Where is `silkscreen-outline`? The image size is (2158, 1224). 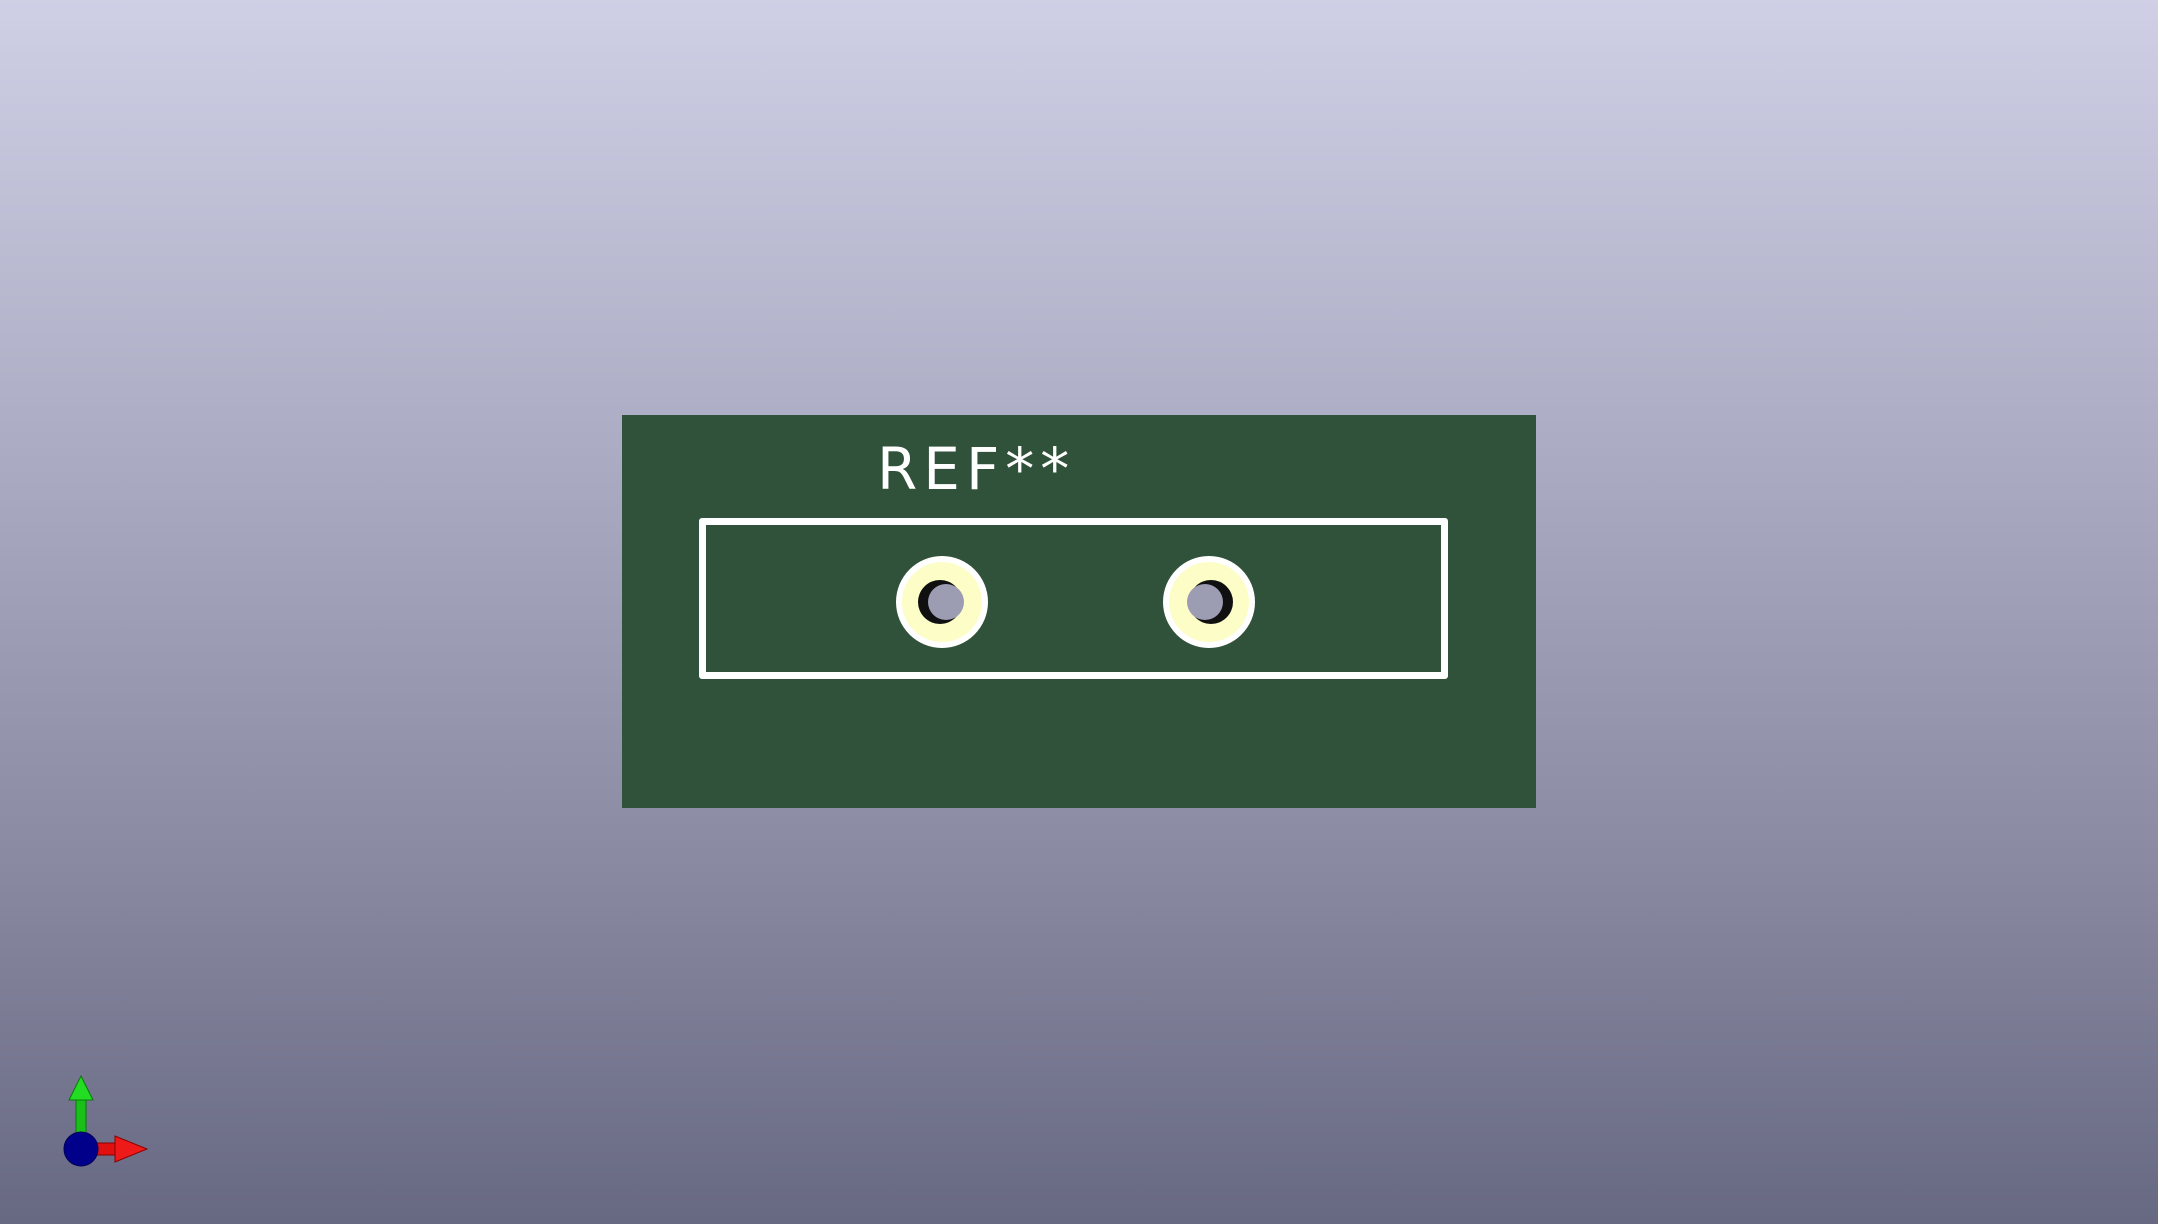 silkscreen-outline is located at coordinates (1073, 598).